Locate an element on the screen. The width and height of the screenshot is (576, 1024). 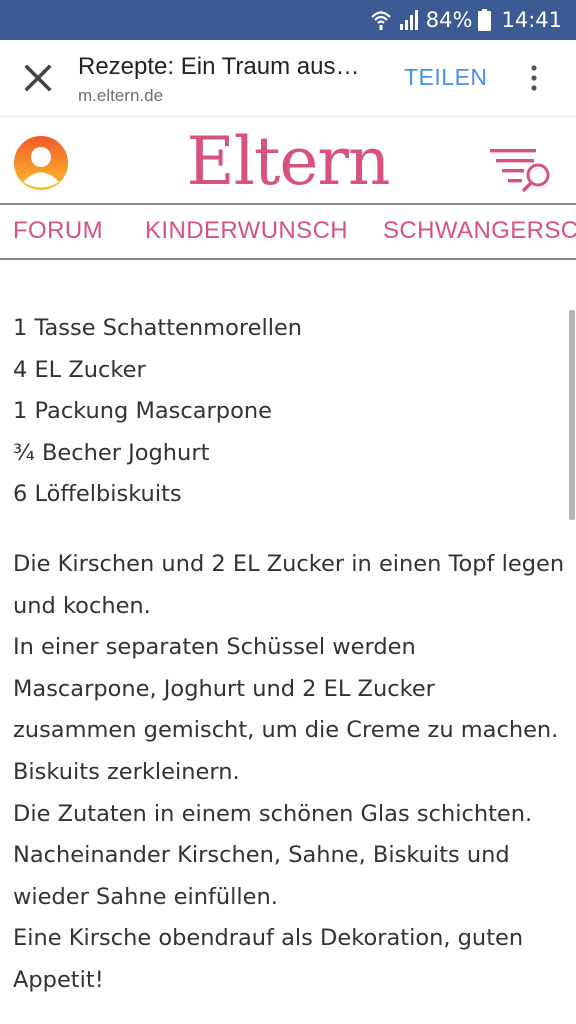
site-header: Eltern is located at coordinates (288, 160).